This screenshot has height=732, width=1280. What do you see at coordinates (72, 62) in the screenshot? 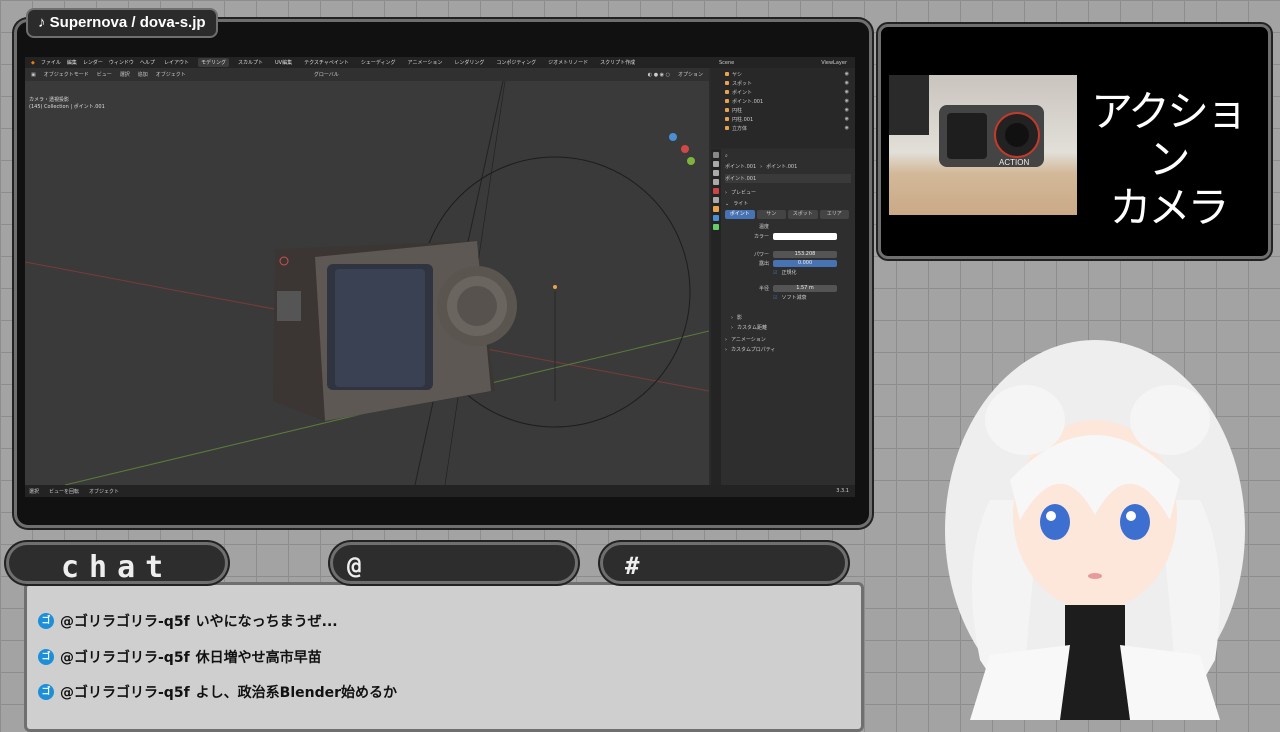
I see `menu-edit: 編集` at bounding box center [72, 62].